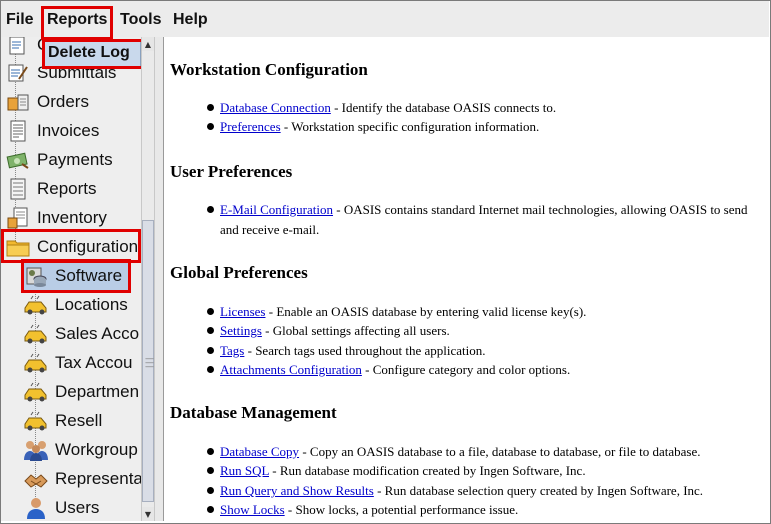 The width and height of the screenshot is (771, 524). What do you see at coordinates (148, 44) in the screenshot?
I see `scroll-up-arrow-icon: ▲` at bounding box center [148, 44].